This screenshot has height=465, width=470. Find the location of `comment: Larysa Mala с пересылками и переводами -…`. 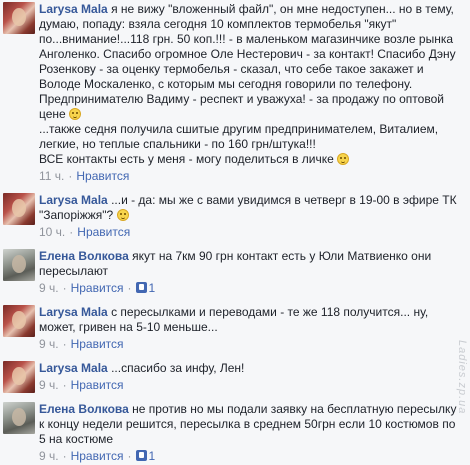

comment: Larysa Mala с пересылками и переводами -… is located at coordinates (235, 328).